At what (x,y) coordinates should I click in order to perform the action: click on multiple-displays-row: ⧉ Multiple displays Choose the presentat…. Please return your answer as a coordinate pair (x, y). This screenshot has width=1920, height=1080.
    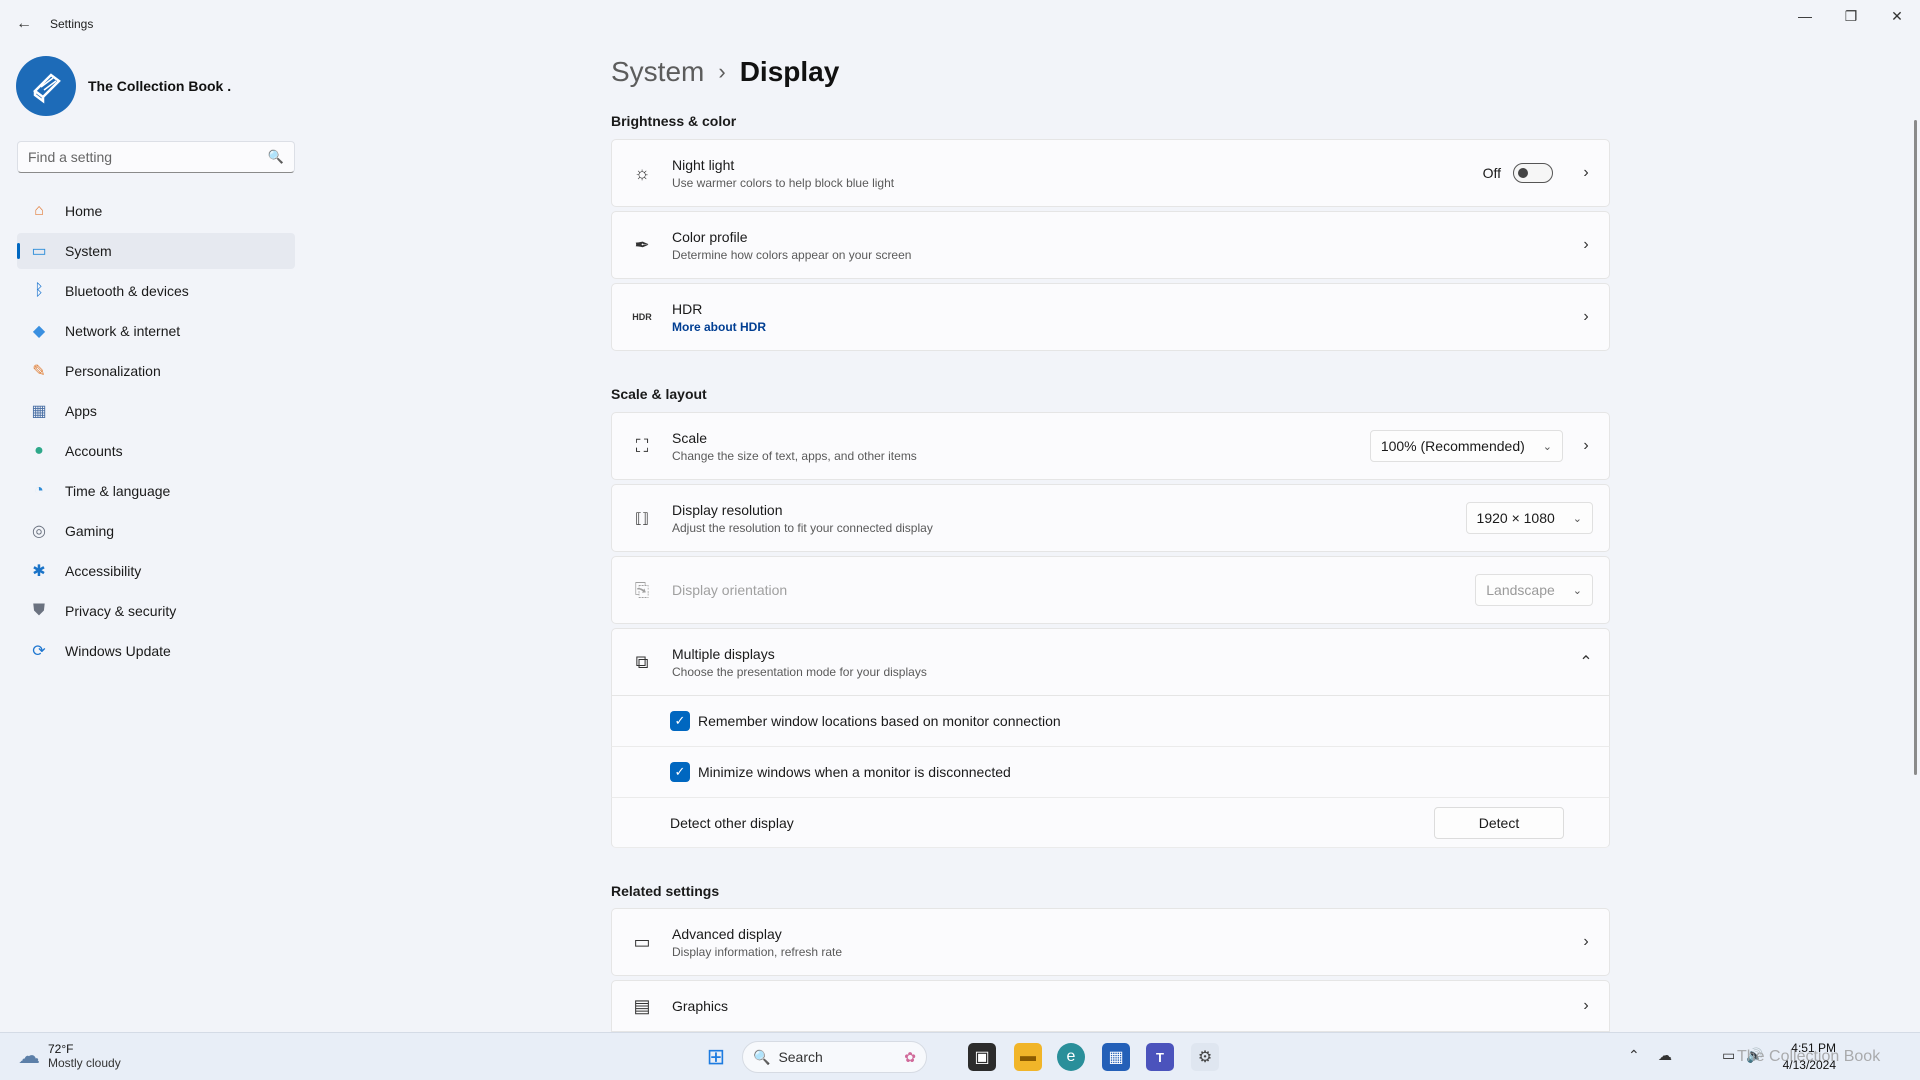
    Looking at the image, I should click on (1110, 662).